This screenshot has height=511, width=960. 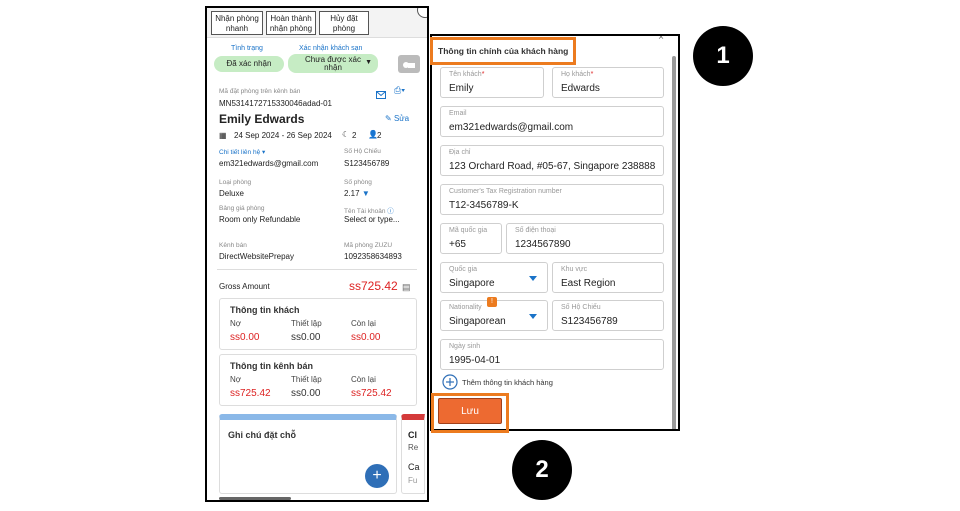 I want to click on label-text: Tên khách, so click(x=465, y=74).